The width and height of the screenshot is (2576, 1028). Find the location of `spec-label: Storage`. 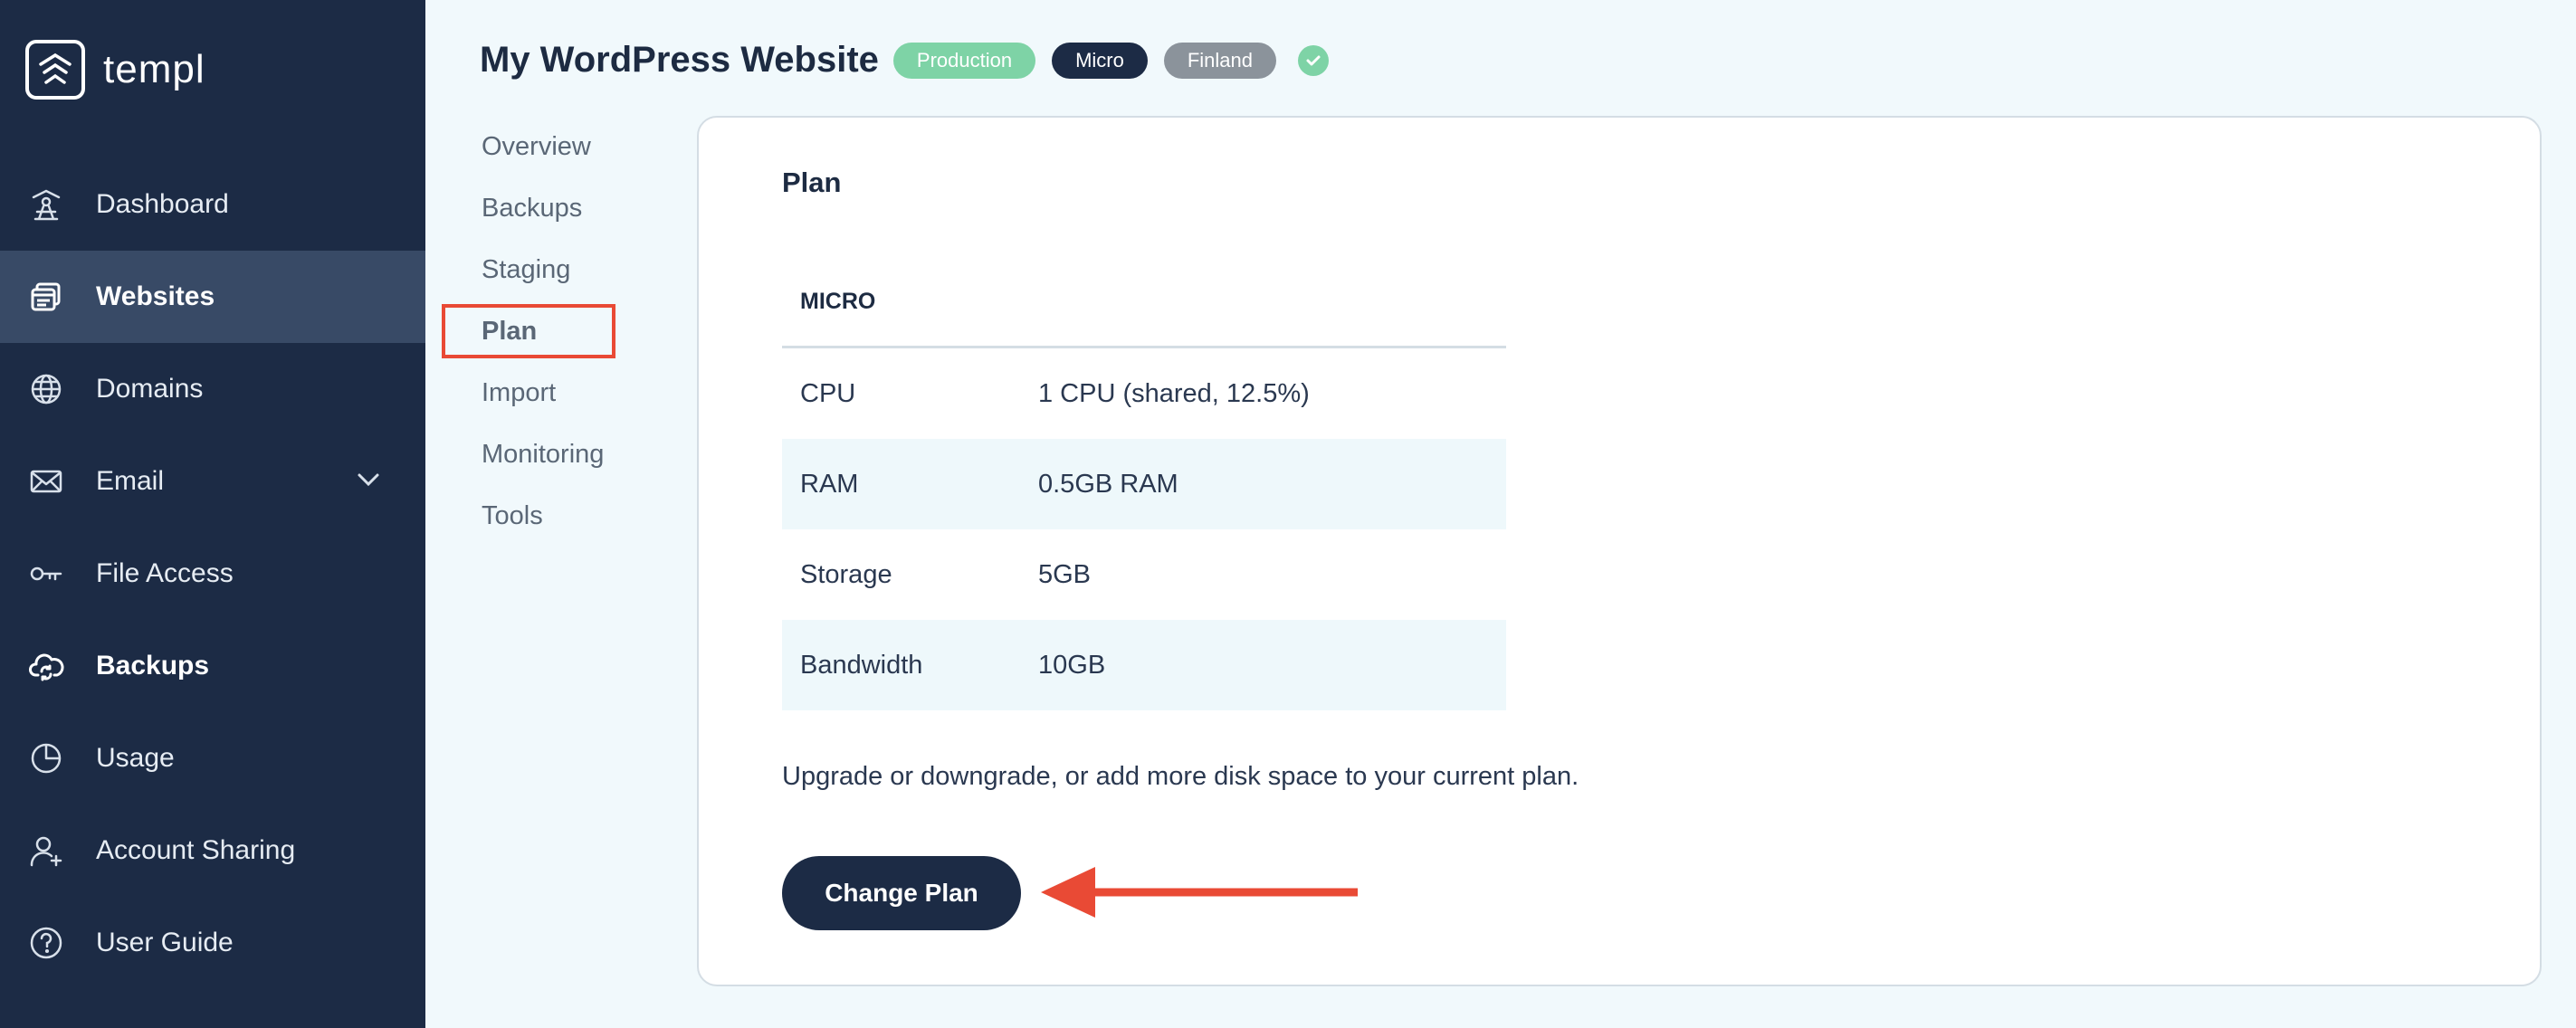

spec-label: Storage is located at coordinates (846, 574).